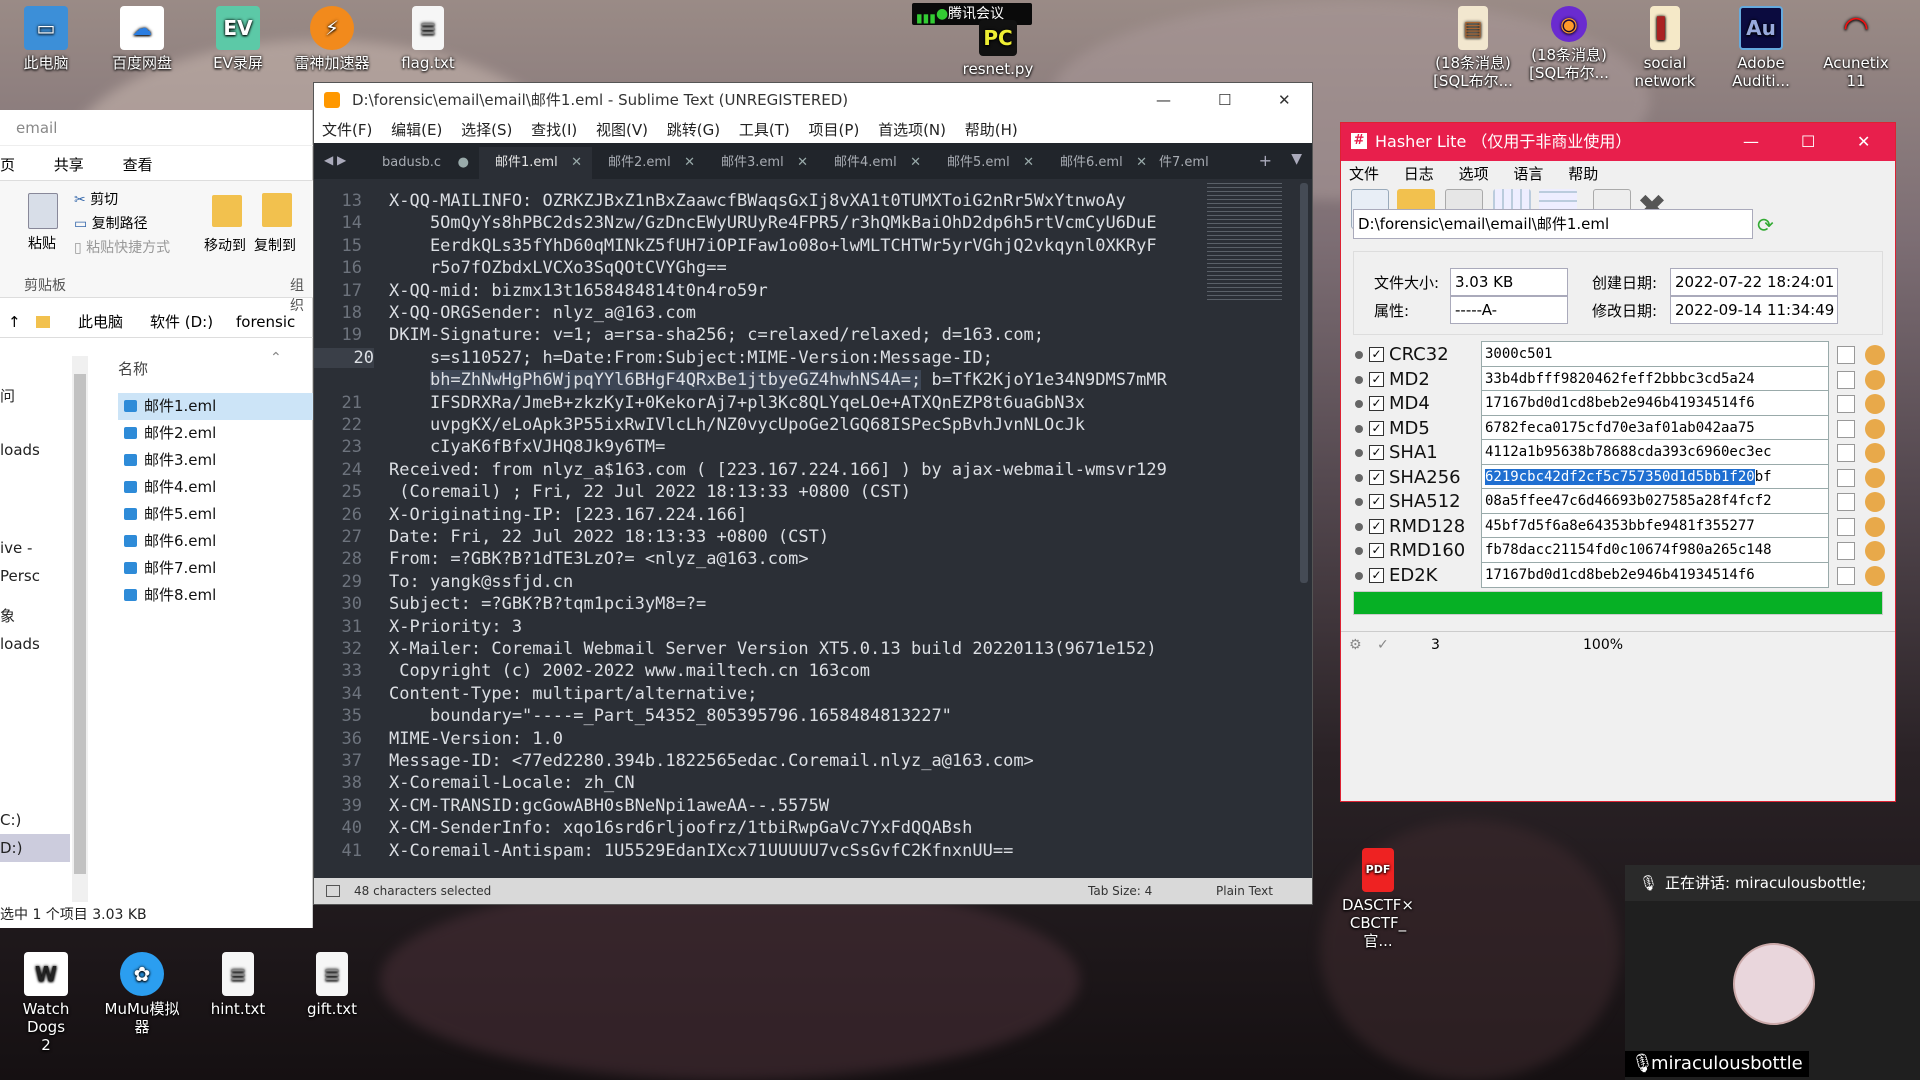  I want to click on settings-gear-icon: ⚙, so click(1355, 645).